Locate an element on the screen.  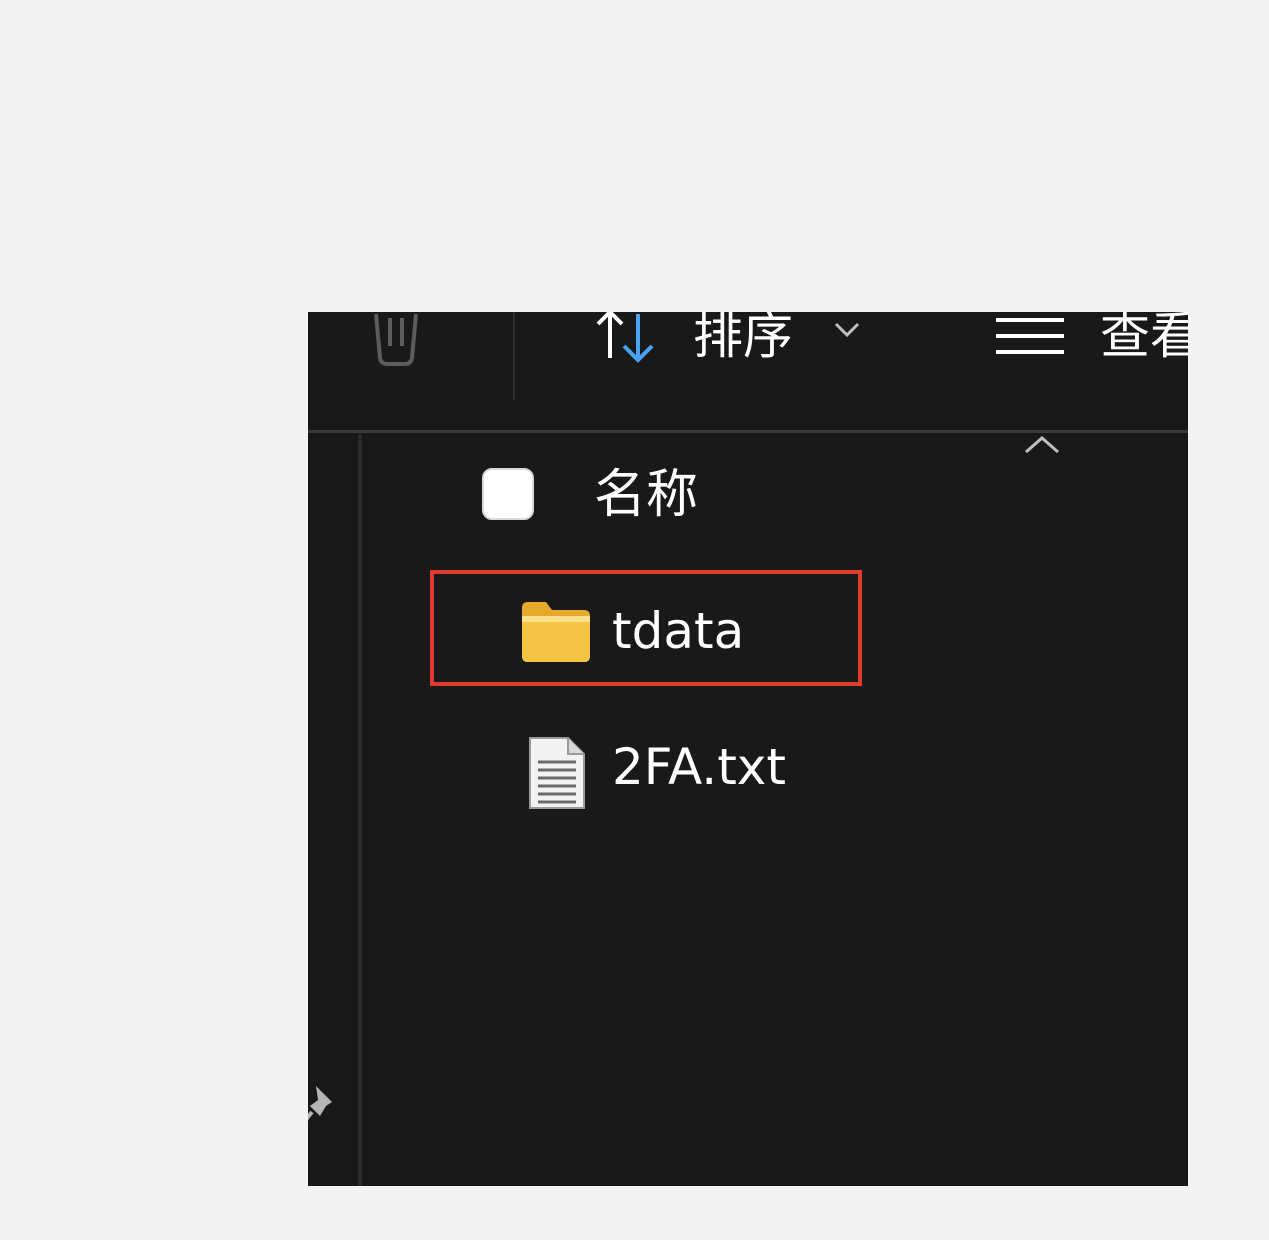
file-name: tdata is located at coordinates (678, 631).